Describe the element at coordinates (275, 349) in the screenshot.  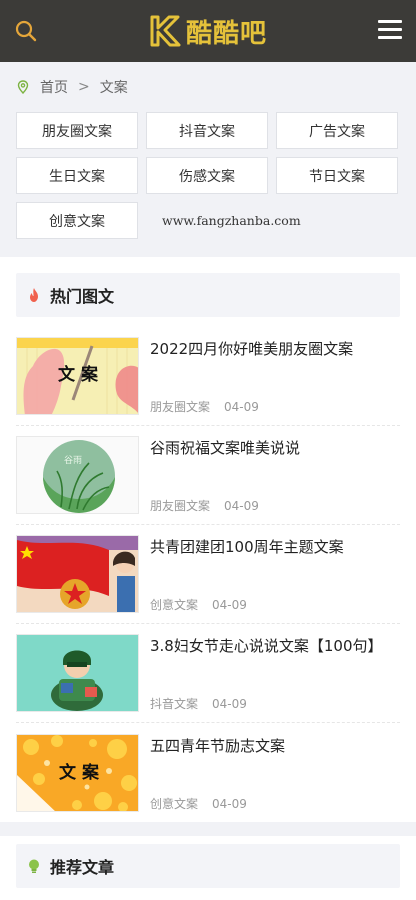
I see `article-title: 2022四月你好唯美朋友圈文案` at that location.